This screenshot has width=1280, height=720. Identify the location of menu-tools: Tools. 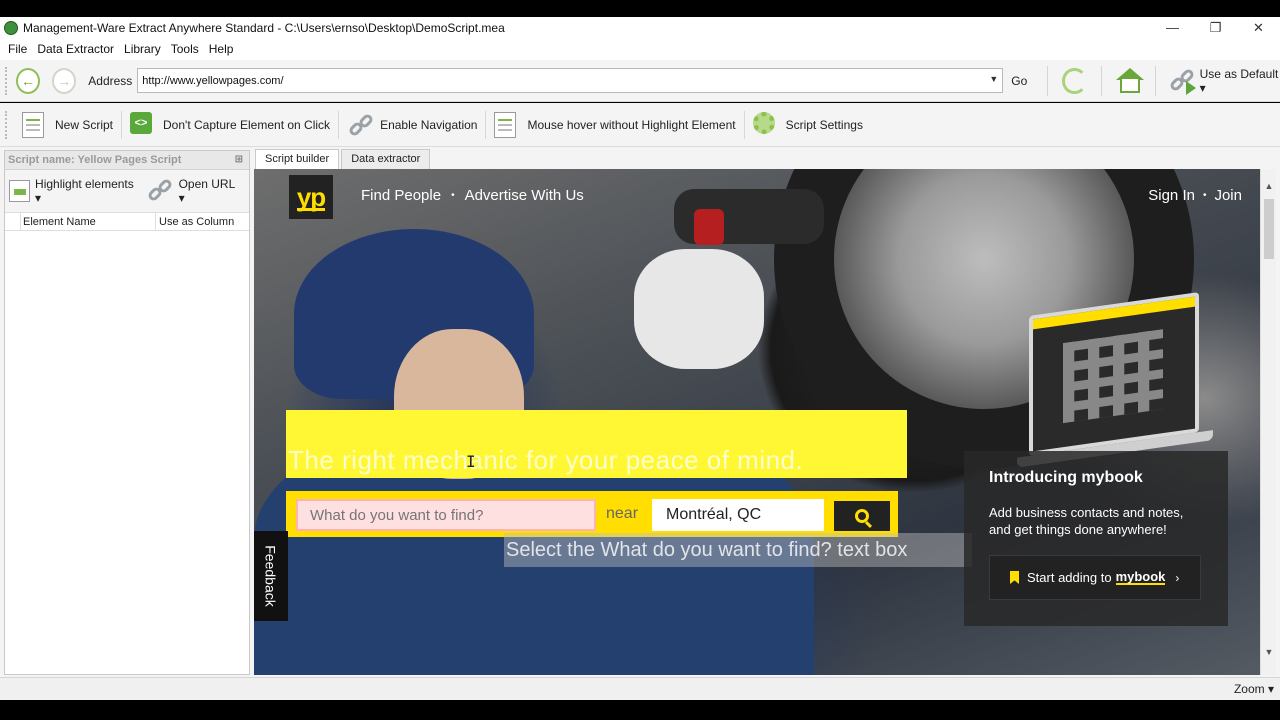
(185, 49).